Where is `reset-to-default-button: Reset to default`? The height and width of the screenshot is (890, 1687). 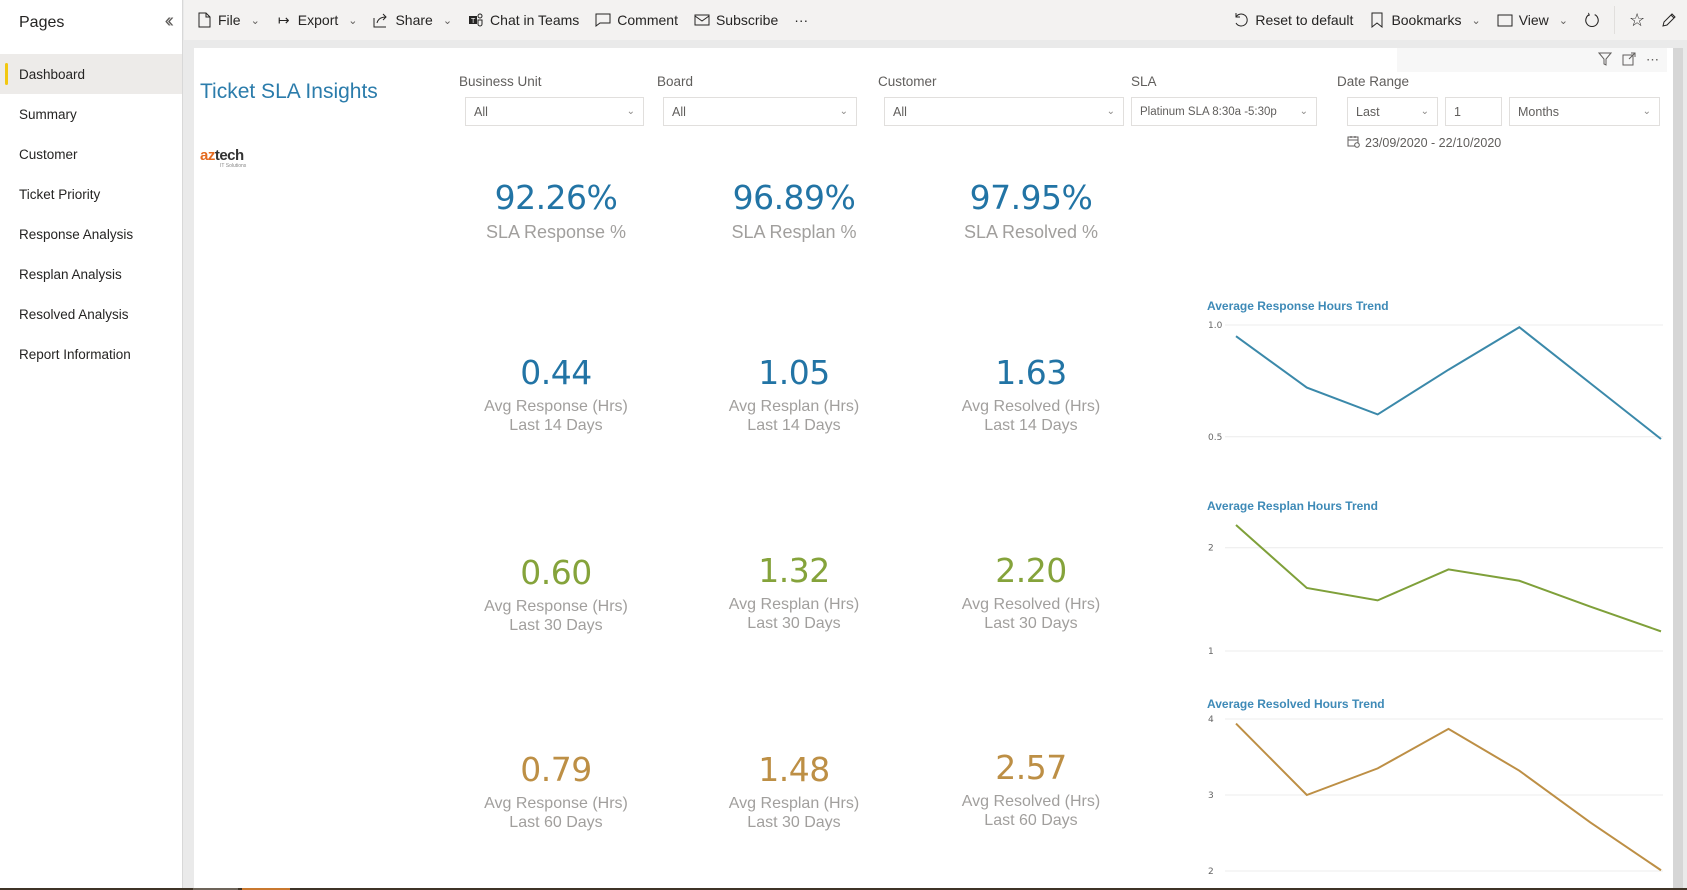
reset-to-default-button: Reset to default is located at coordinates (1293, 20).